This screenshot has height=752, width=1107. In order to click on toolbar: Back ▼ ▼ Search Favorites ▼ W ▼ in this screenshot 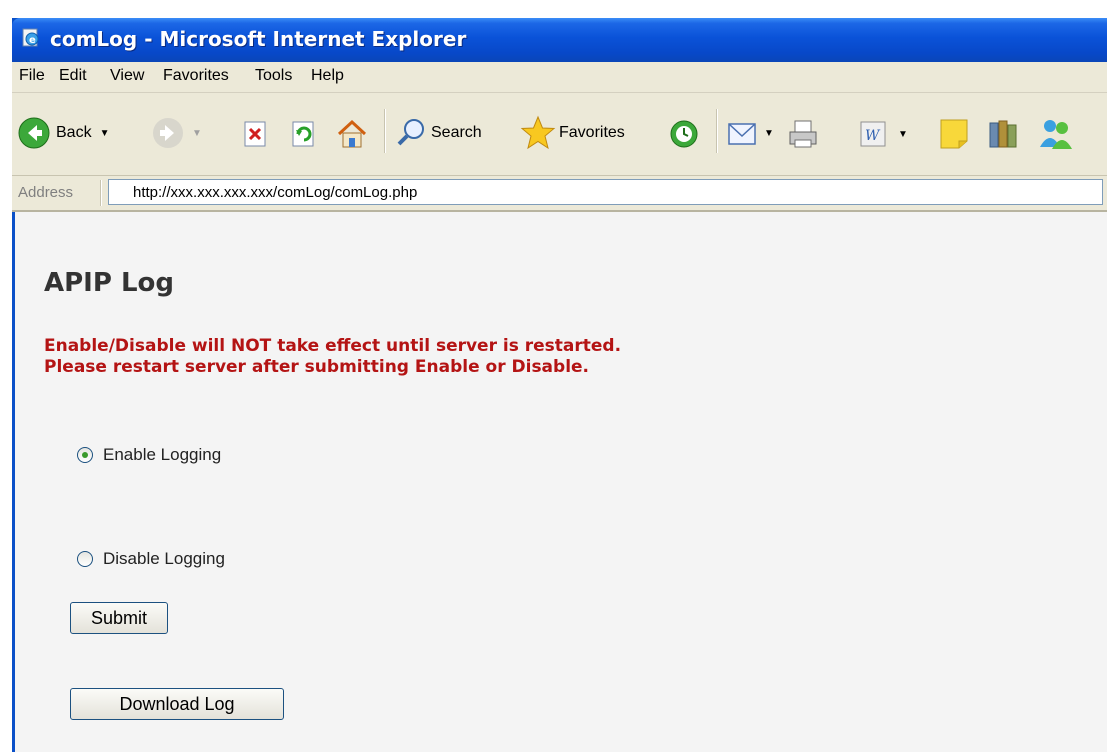, I will do `click(559, 134)`.